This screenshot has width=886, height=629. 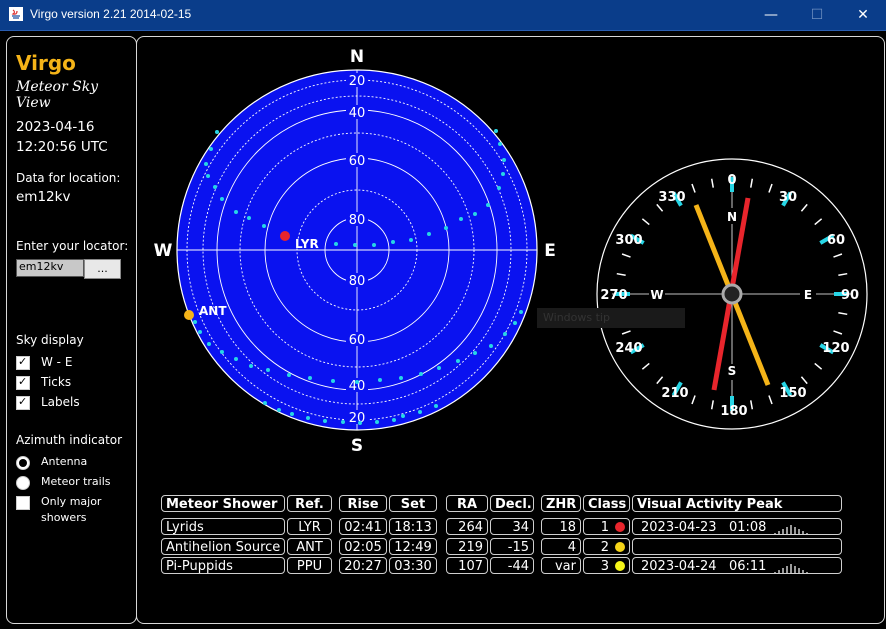 What do you see at coordinates (357, 418) in the screenshot?
I see `elev-label-bottom: 20` at bounding box center [357, 418].